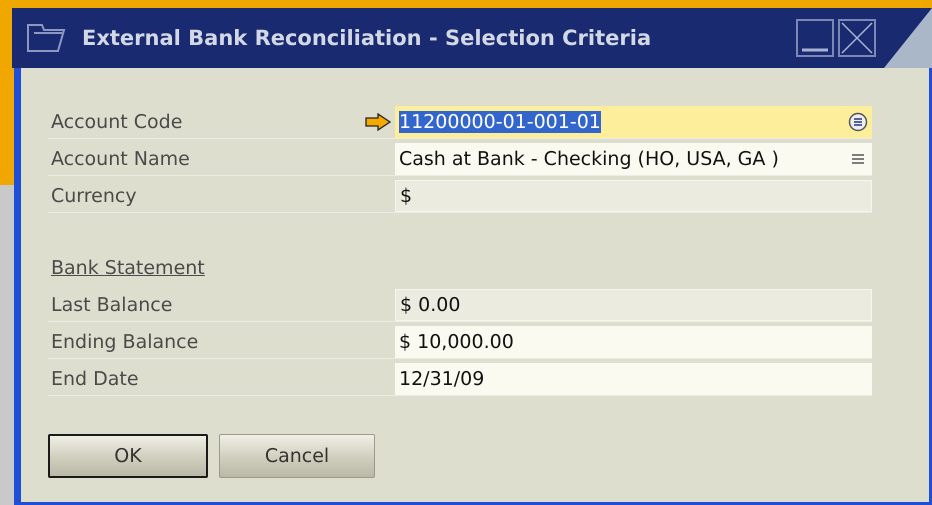 This screenshot has height=505, width=932. Describe the element at coordinates (297, 456) in the screenshot. I see `dialog-button: Cancel` at that location.